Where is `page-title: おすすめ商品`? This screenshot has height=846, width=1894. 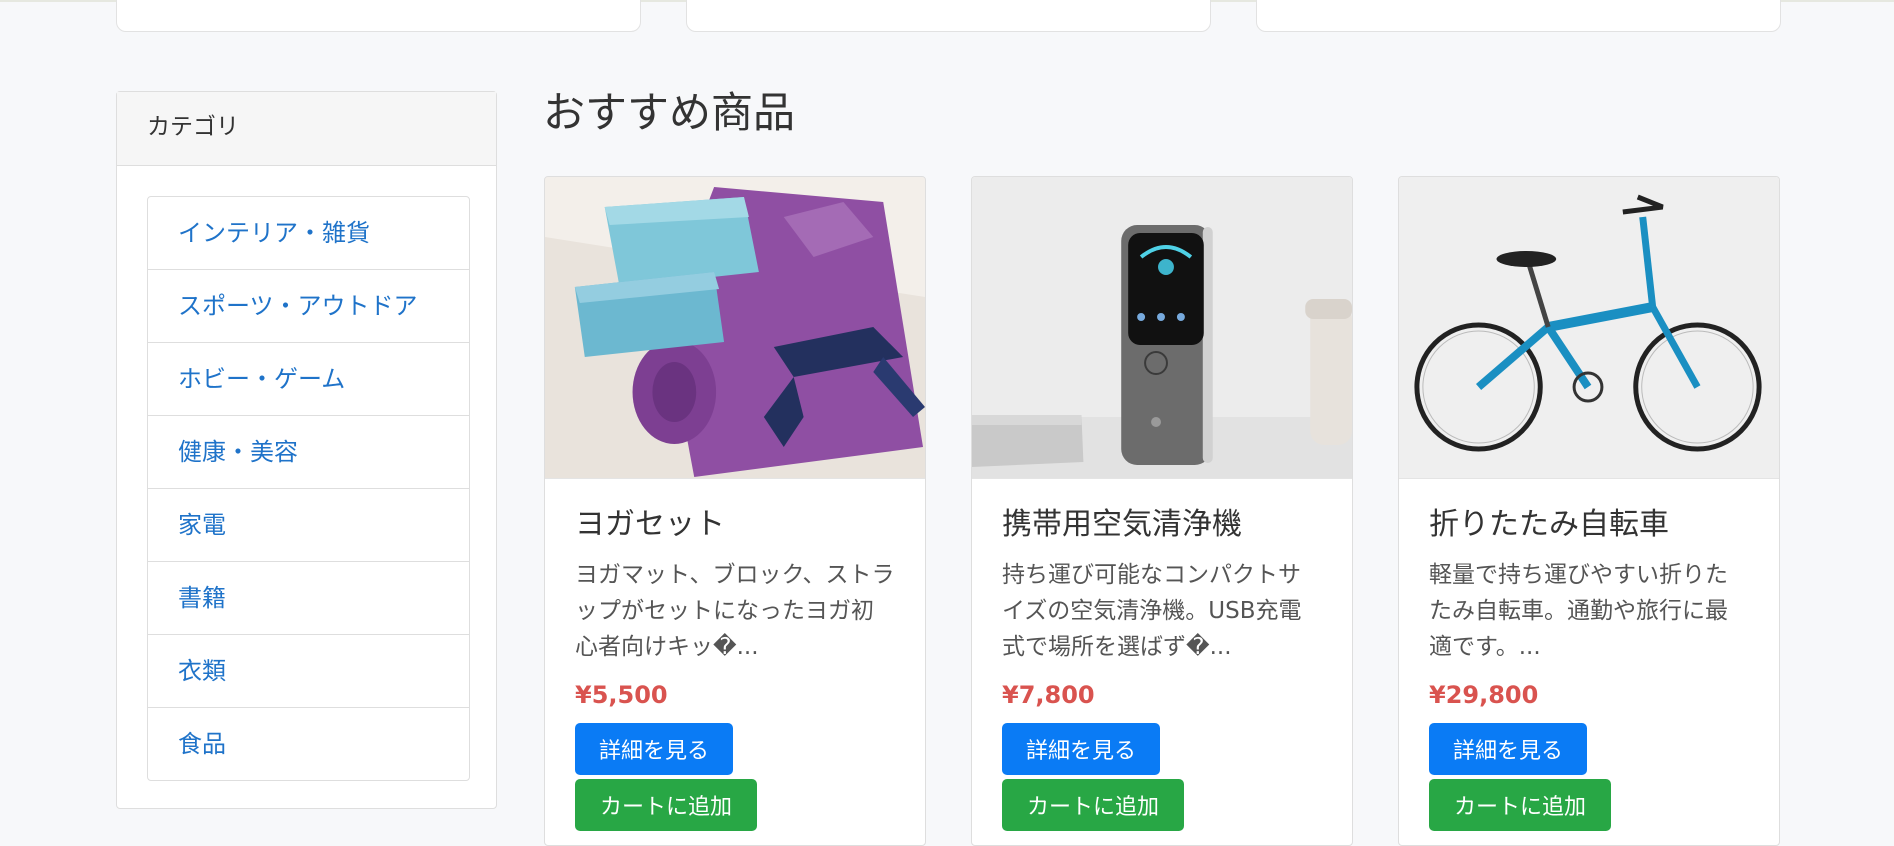 page-title: おすすめ商品 is located at coordinates (669, 112).